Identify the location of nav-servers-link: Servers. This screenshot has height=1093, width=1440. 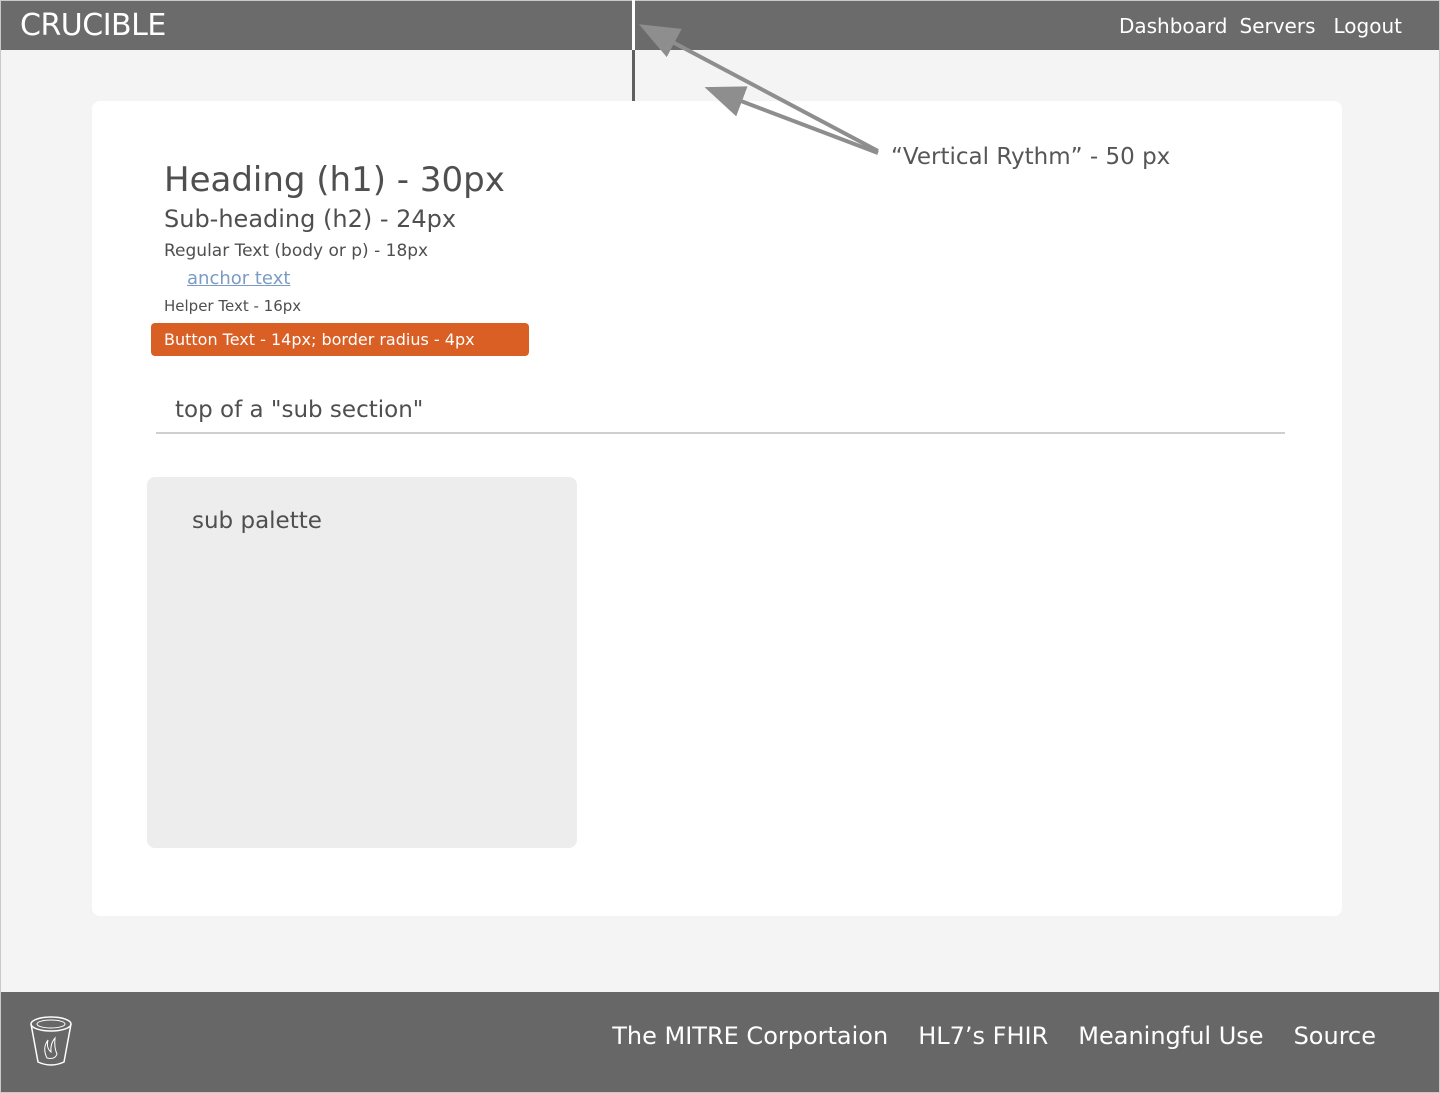
(1278, 26).